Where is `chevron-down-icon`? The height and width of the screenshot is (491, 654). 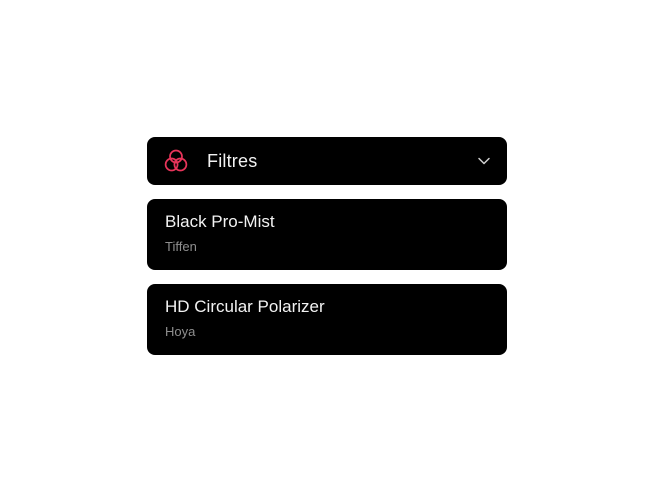 chevron-down-icon is located at coordinates (484, 161).